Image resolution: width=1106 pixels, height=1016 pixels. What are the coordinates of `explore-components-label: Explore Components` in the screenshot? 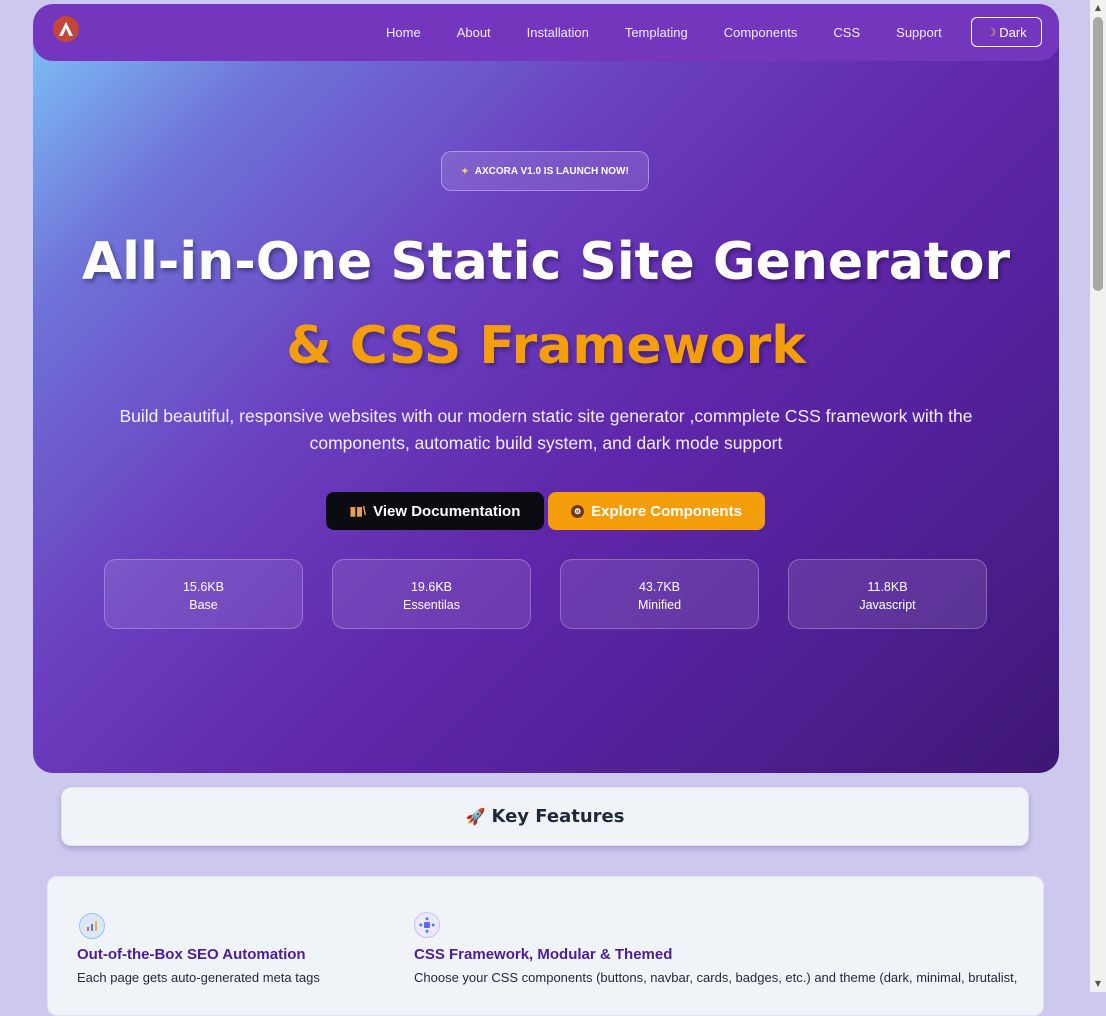 It's located at (666, 511).